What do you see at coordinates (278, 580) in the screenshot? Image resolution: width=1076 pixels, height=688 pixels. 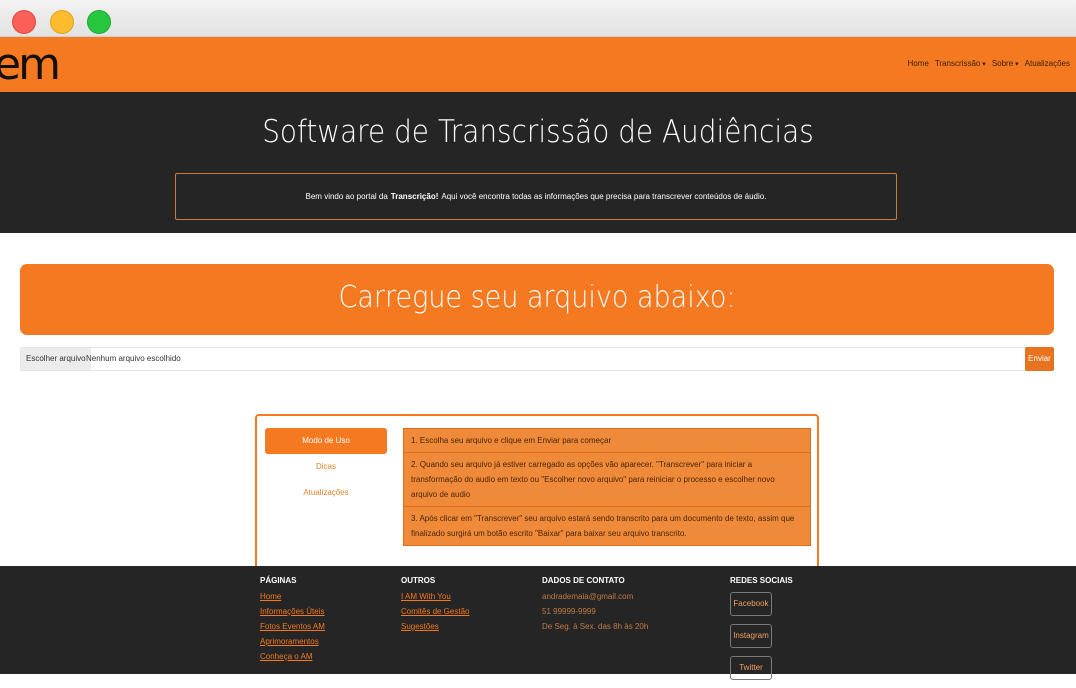 I see `footer-pages-heading: PÁGINAS` at bounding box center [278, 580].